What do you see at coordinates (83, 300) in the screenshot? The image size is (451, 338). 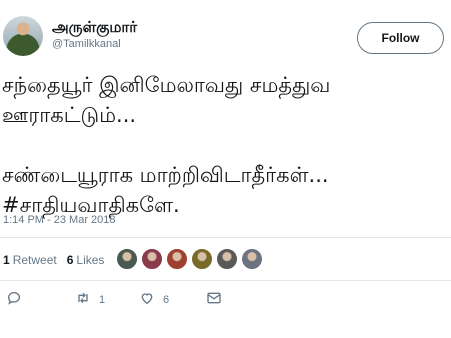 I see `retweet-icon` at bounding box center [83, 300].